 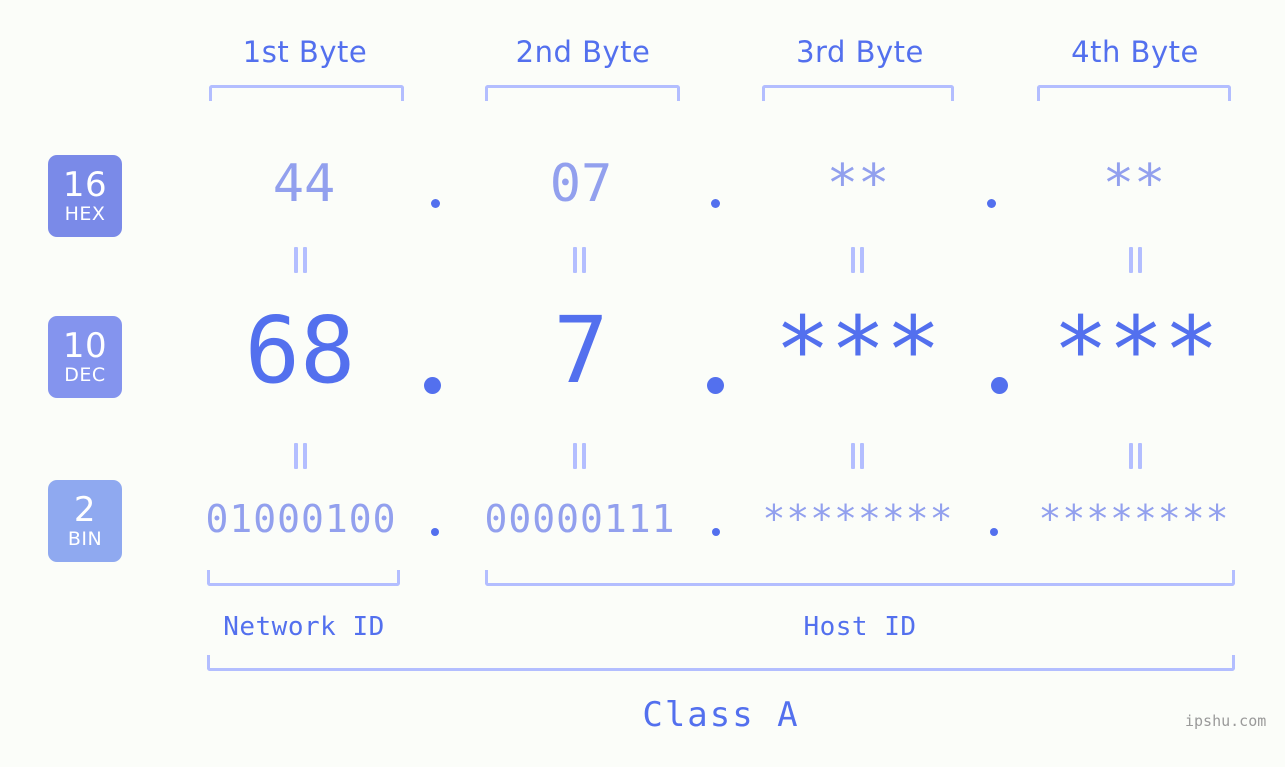 I want to click on byte-header-4: 4th Byte, so click(x=1135, y=52).